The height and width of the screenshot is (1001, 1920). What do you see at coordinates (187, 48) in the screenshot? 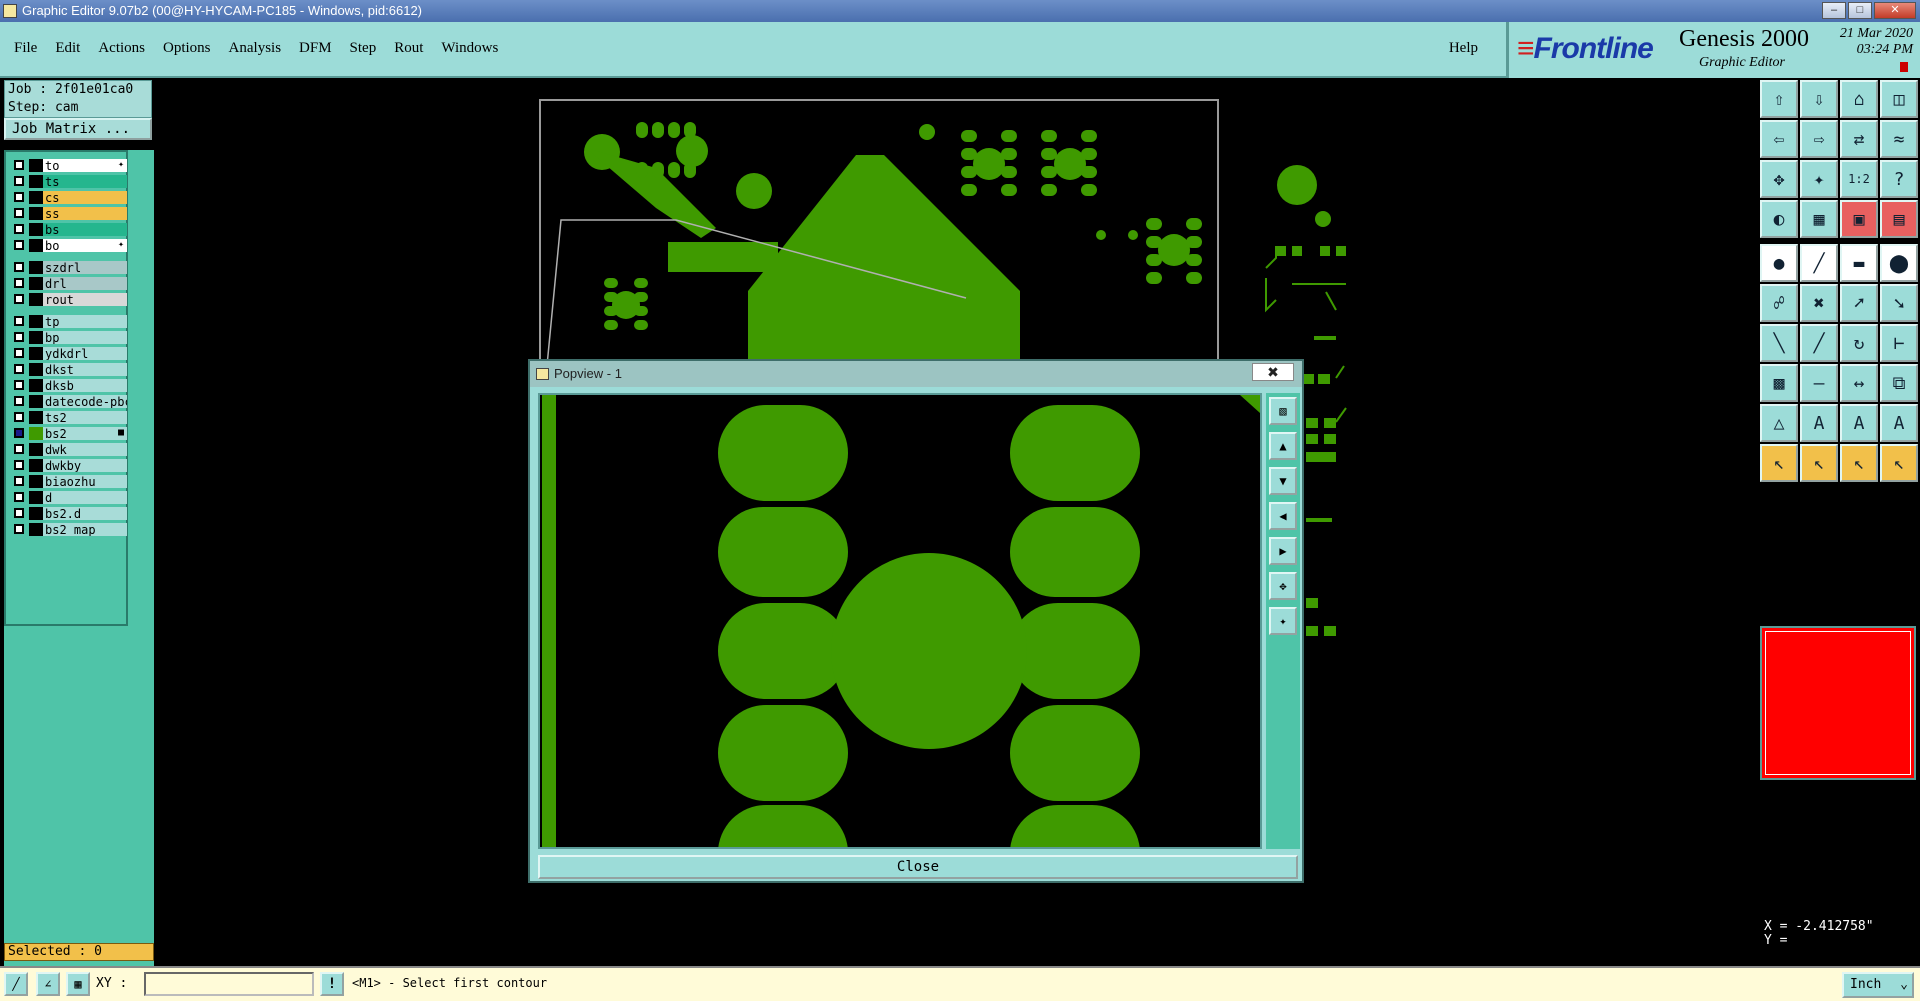
I see `menu-options: Options` at bounding box center [187, 48].